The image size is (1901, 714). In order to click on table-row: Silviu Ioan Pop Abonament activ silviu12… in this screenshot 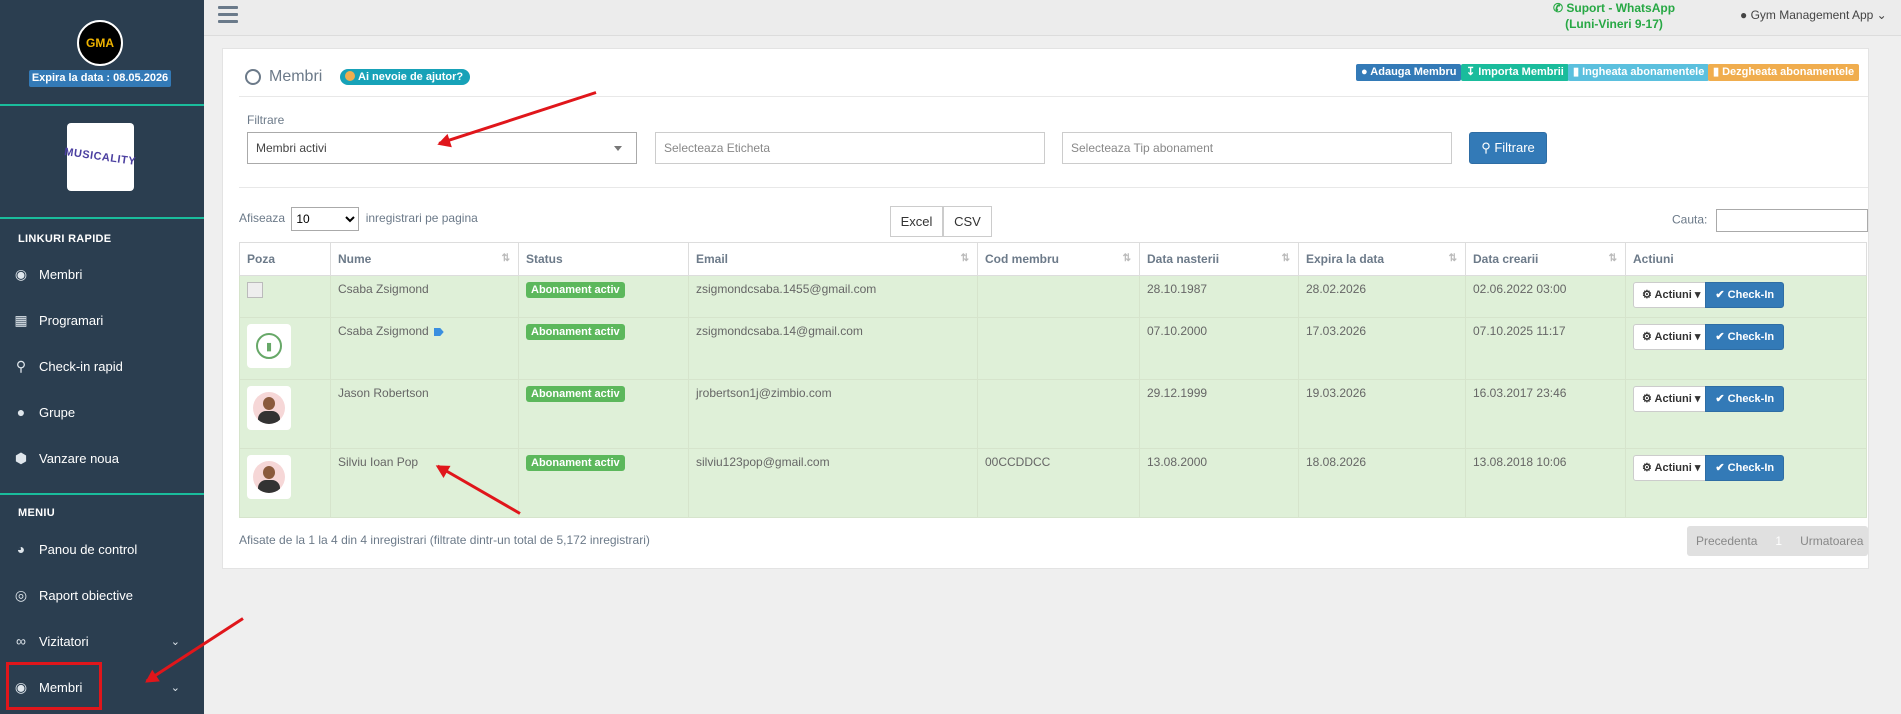, I will do `click(1053, 483)`.